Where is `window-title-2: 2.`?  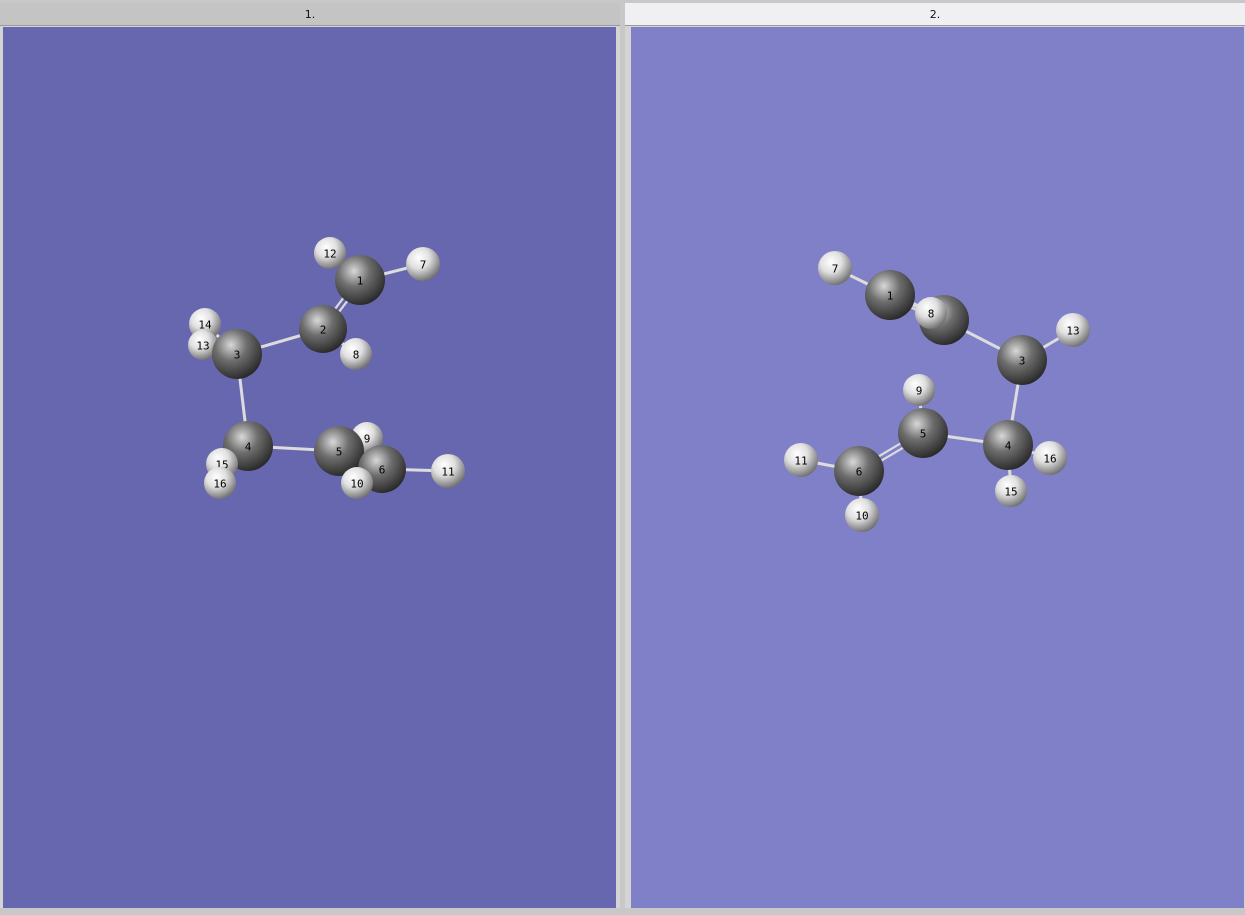 window-title-2: 2. is located at coordinates (935, 14).